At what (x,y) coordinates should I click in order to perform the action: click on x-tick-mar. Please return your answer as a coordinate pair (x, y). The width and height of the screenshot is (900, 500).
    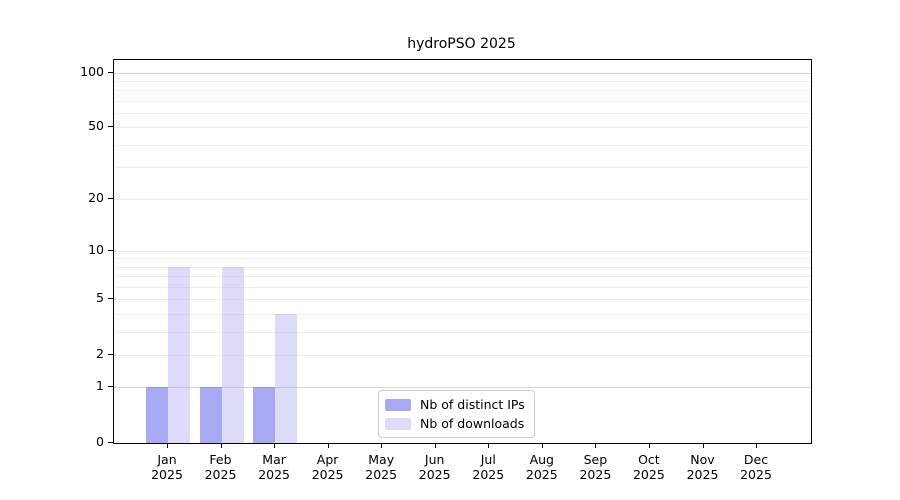
    Looking at the image, I should click on (275, 445).